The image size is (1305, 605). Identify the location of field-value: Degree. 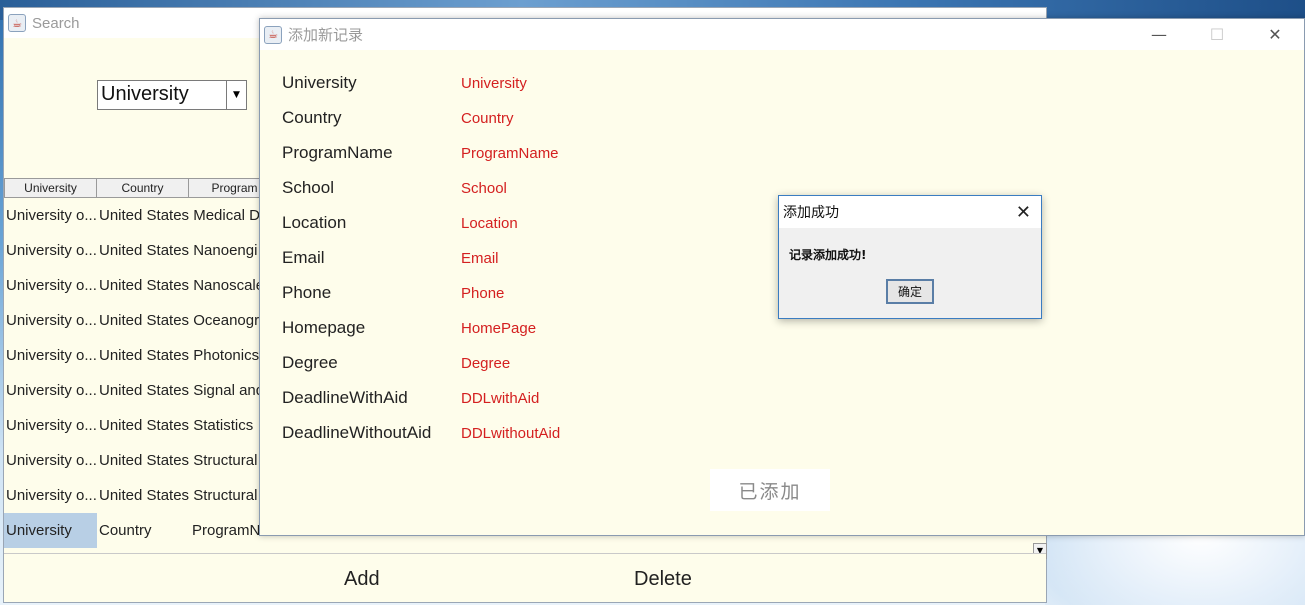
(485, 363).